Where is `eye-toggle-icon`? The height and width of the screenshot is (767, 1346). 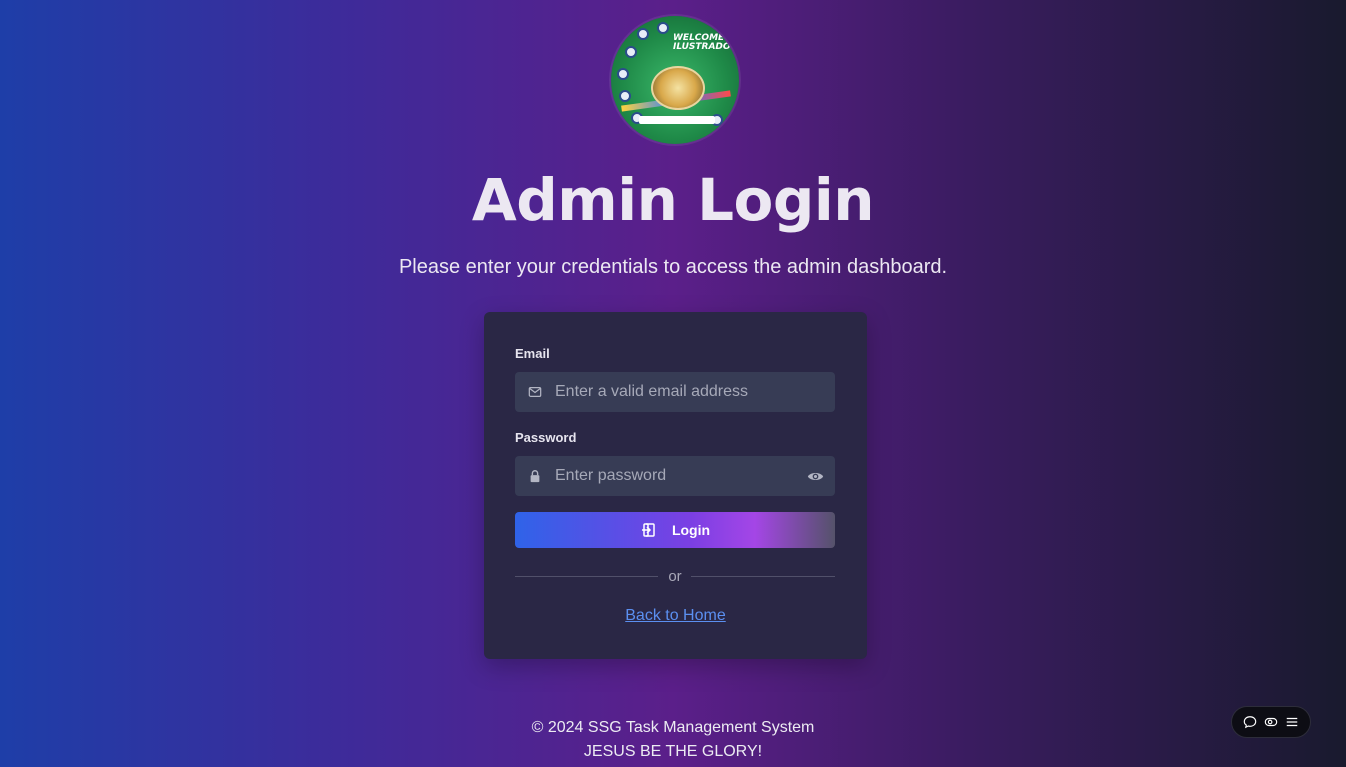
eye-toggle-icon is located at coordinates (1271, 722).